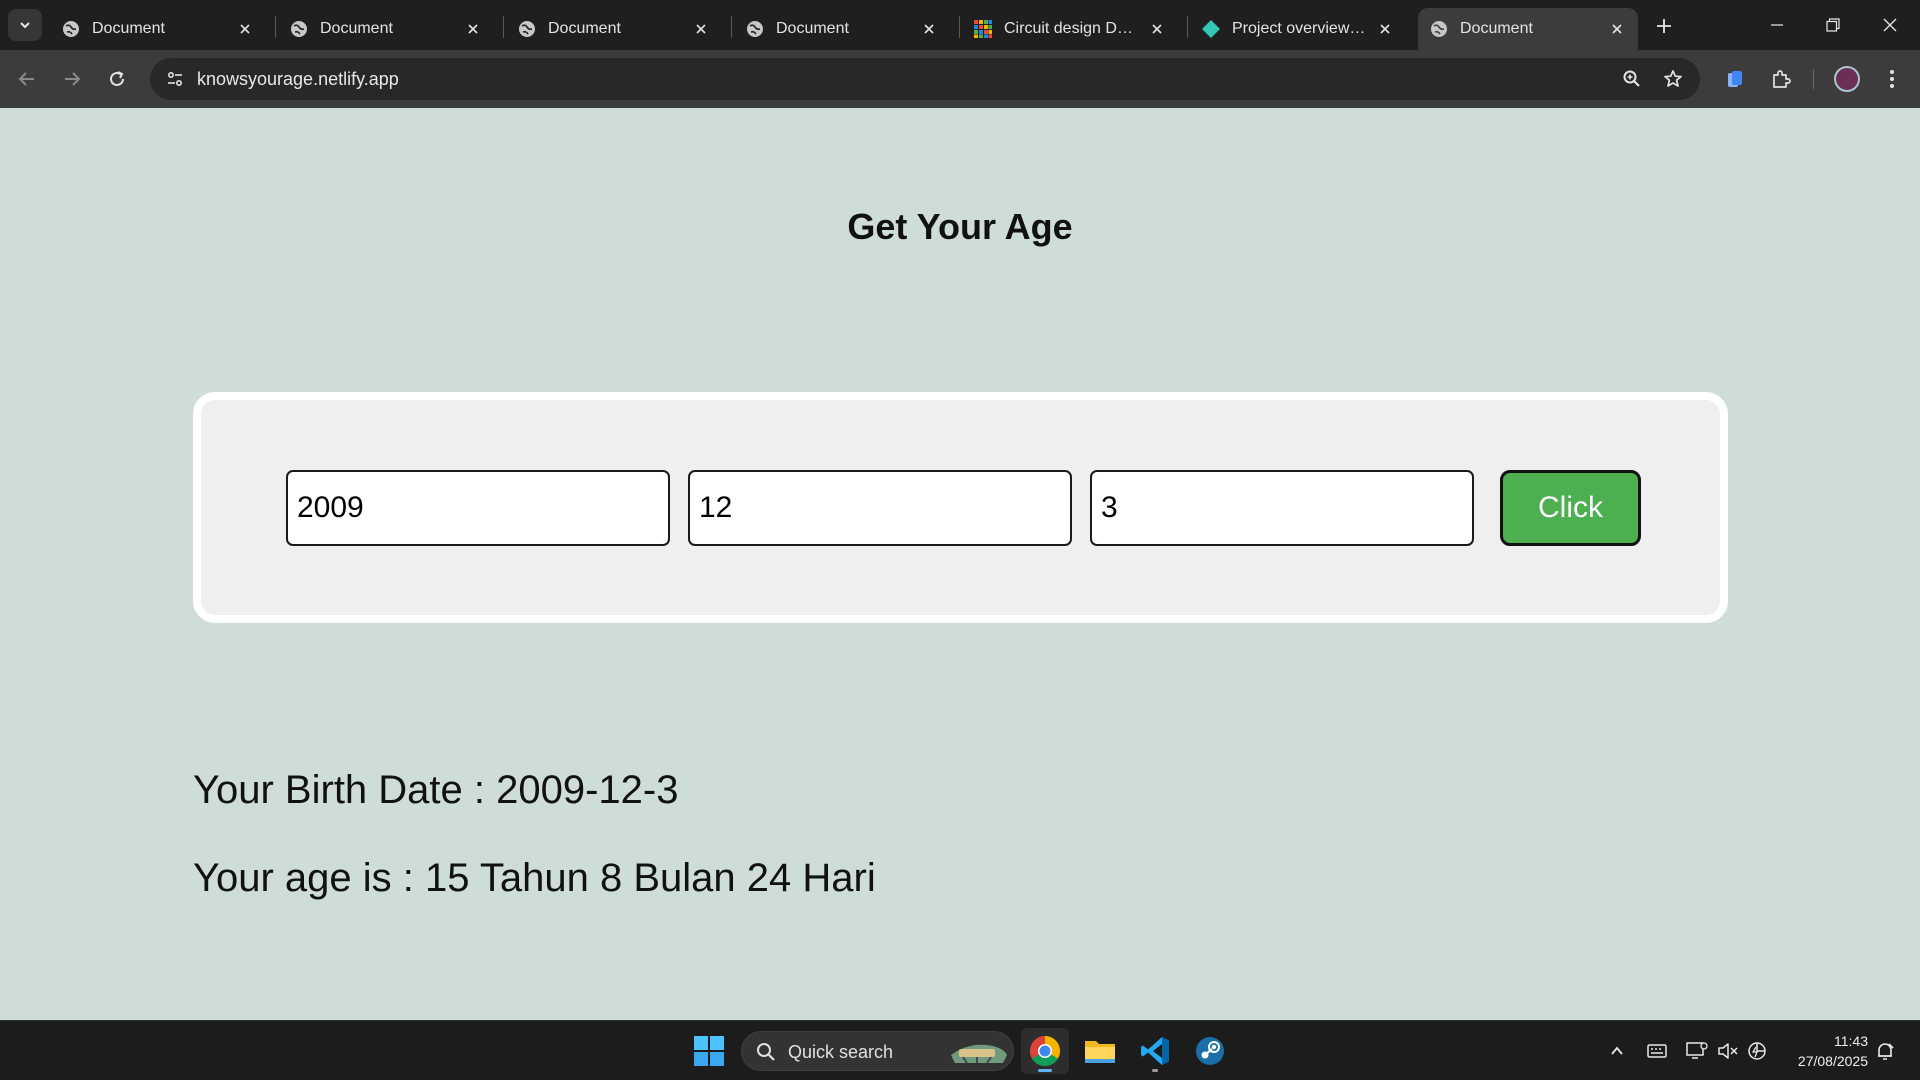  What do you see at coordinates (1735, 79) in the screenshot?
I see `extension-docs-icon` at bounding box center [1735, 79].